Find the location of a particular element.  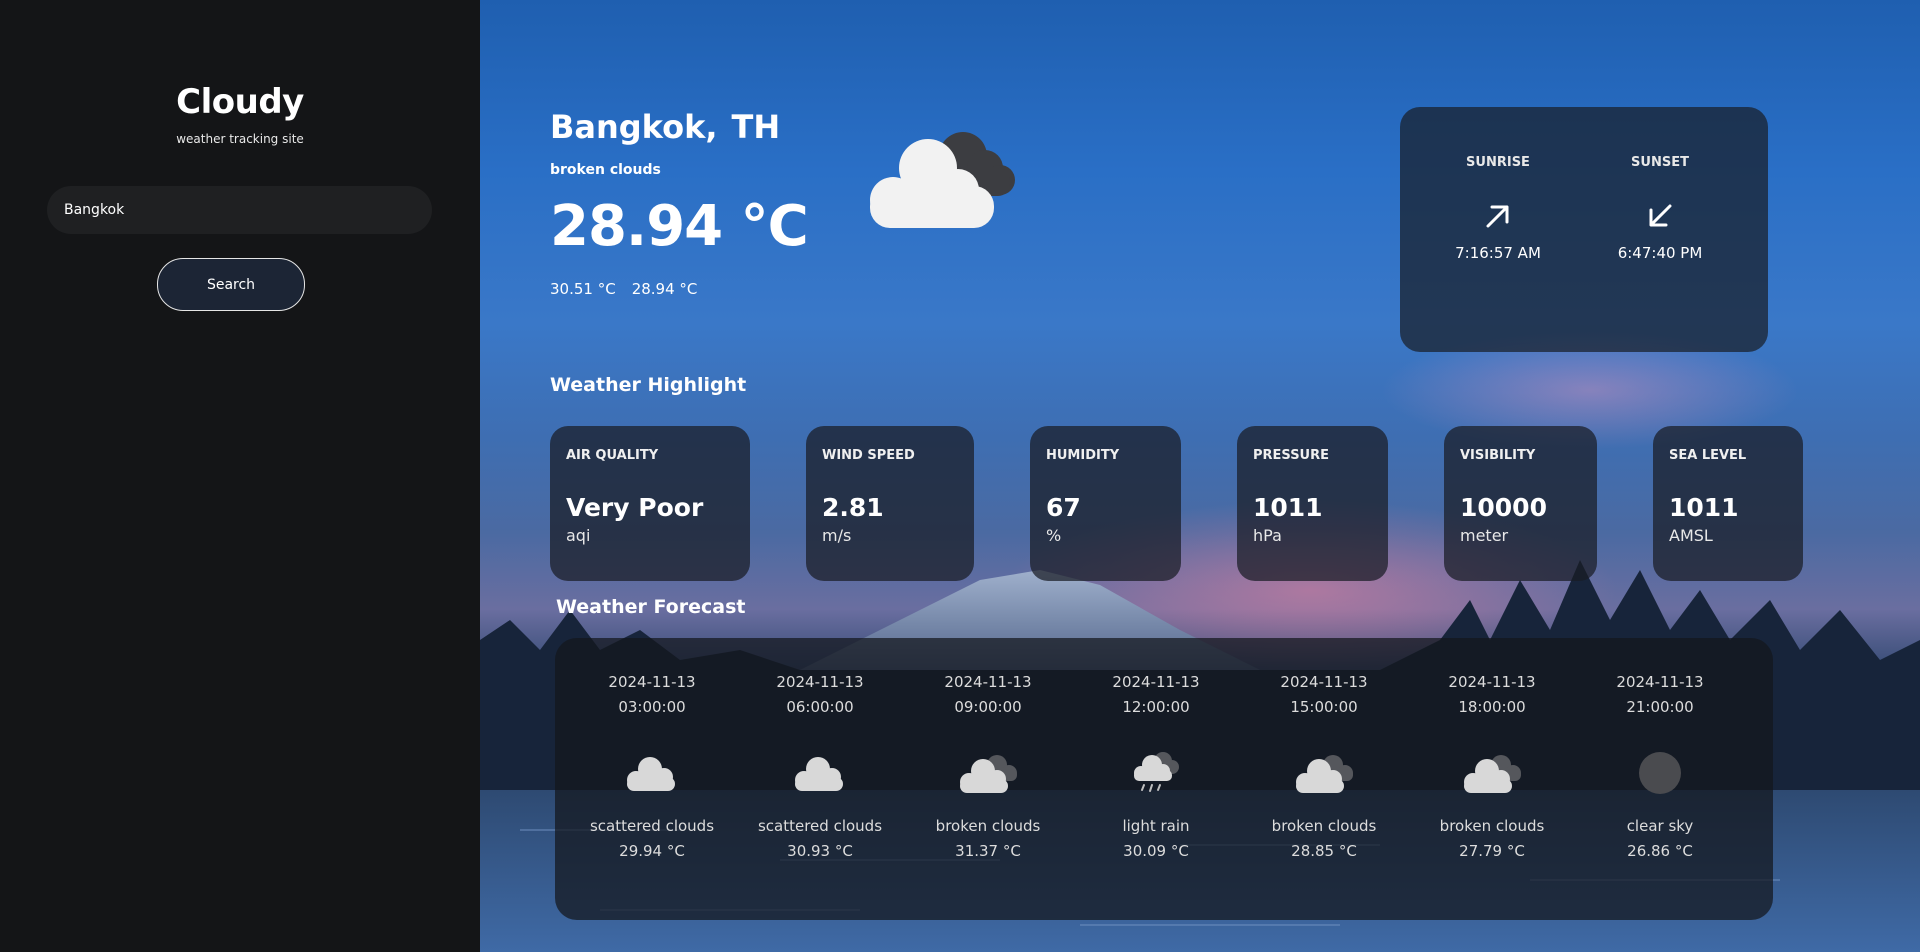

weather-description: broken clouds is located at coordinates (605, 170).